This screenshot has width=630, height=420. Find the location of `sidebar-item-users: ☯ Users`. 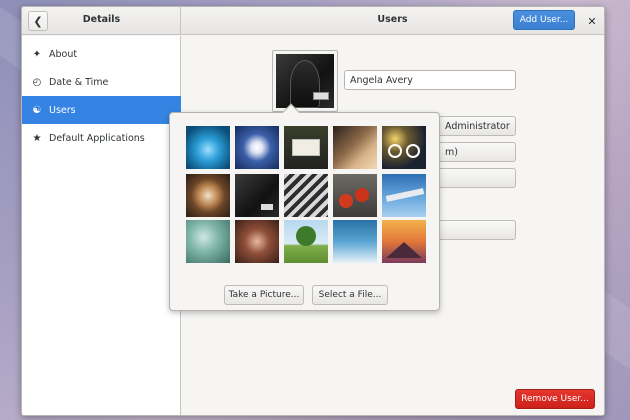

sidebar-item-users: ☯ Users is located at coordinates (101, 110).